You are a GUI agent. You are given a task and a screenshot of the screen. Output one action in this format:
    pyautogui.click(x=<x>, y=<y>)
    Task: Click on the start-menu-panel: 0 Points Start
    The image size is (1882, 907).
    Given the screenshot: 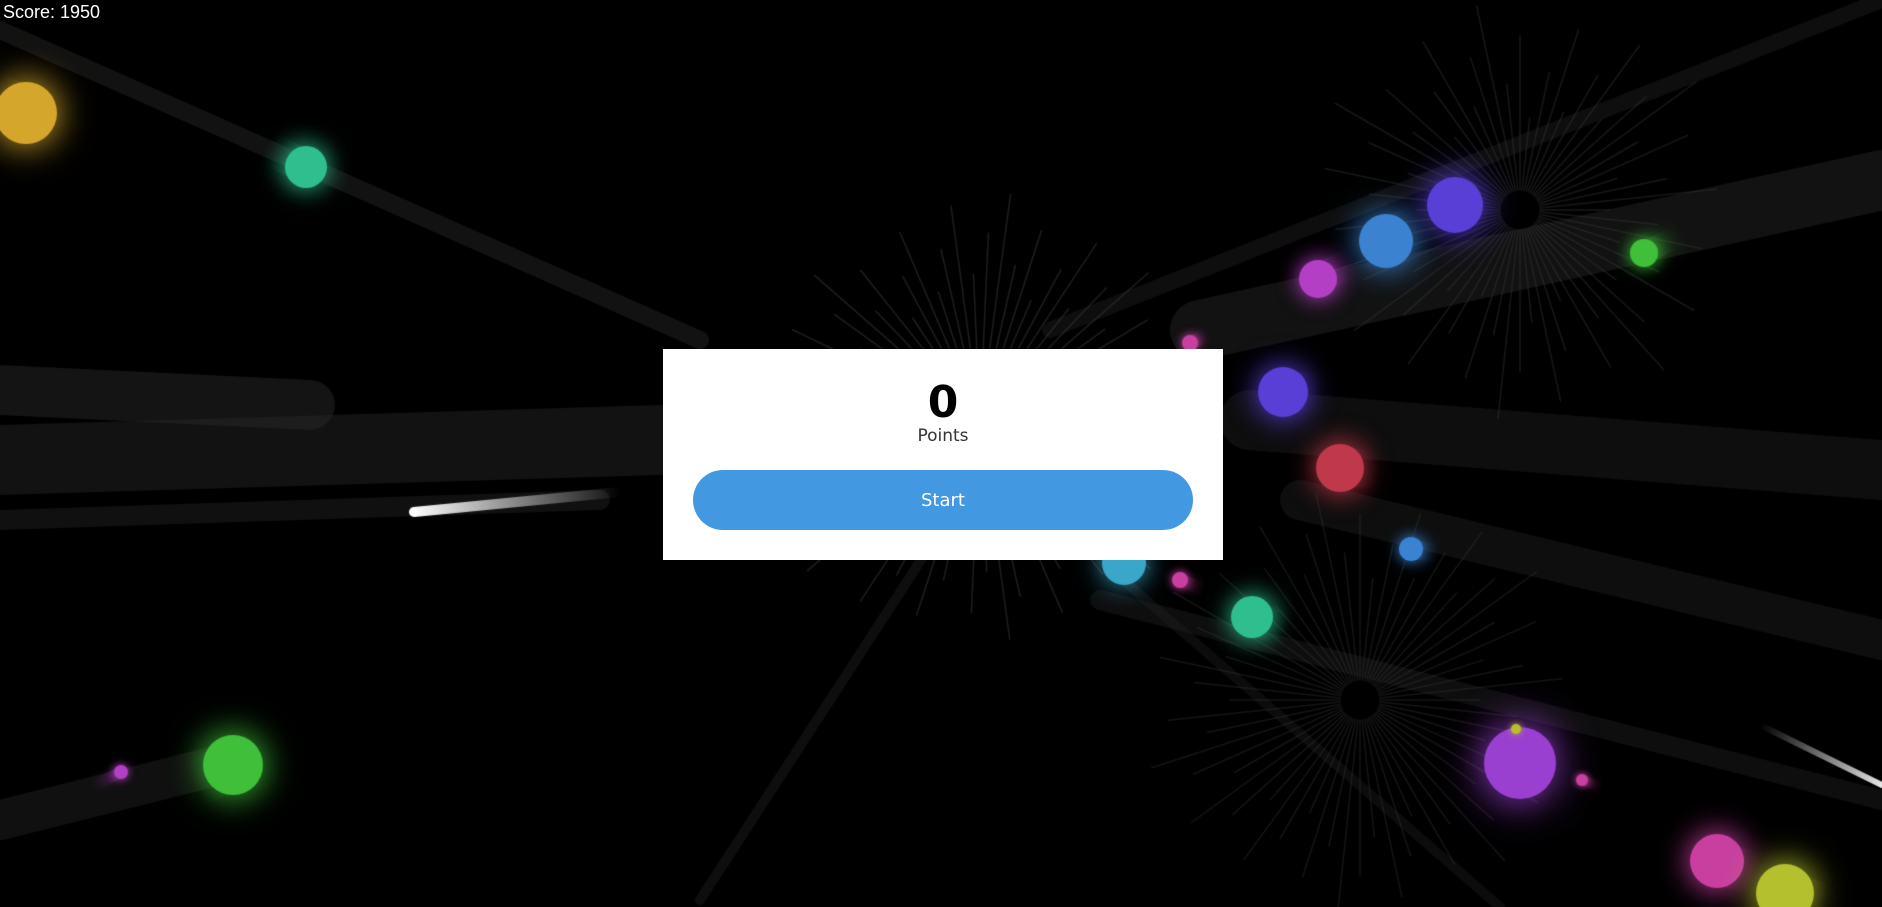 What is the action you would take?
    pyautogui.click(x=943, y=454)
    